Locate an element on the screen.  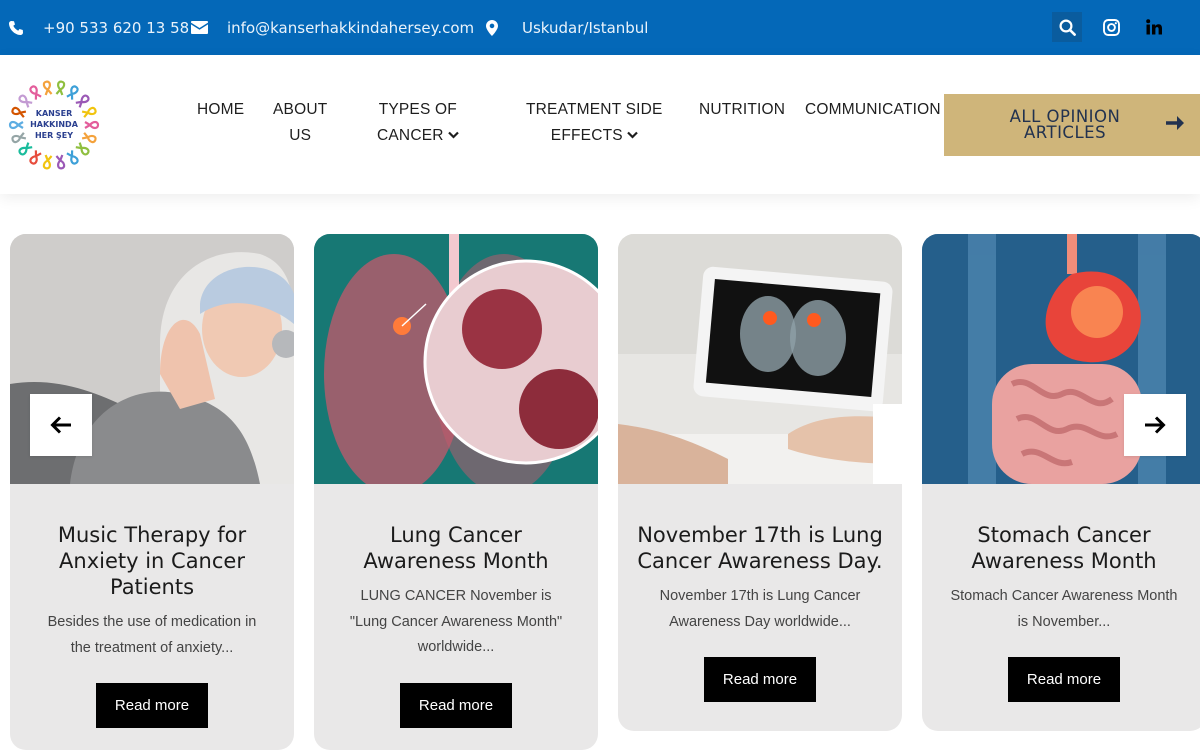
linkedin-link is located at coordinates (1154, 27).